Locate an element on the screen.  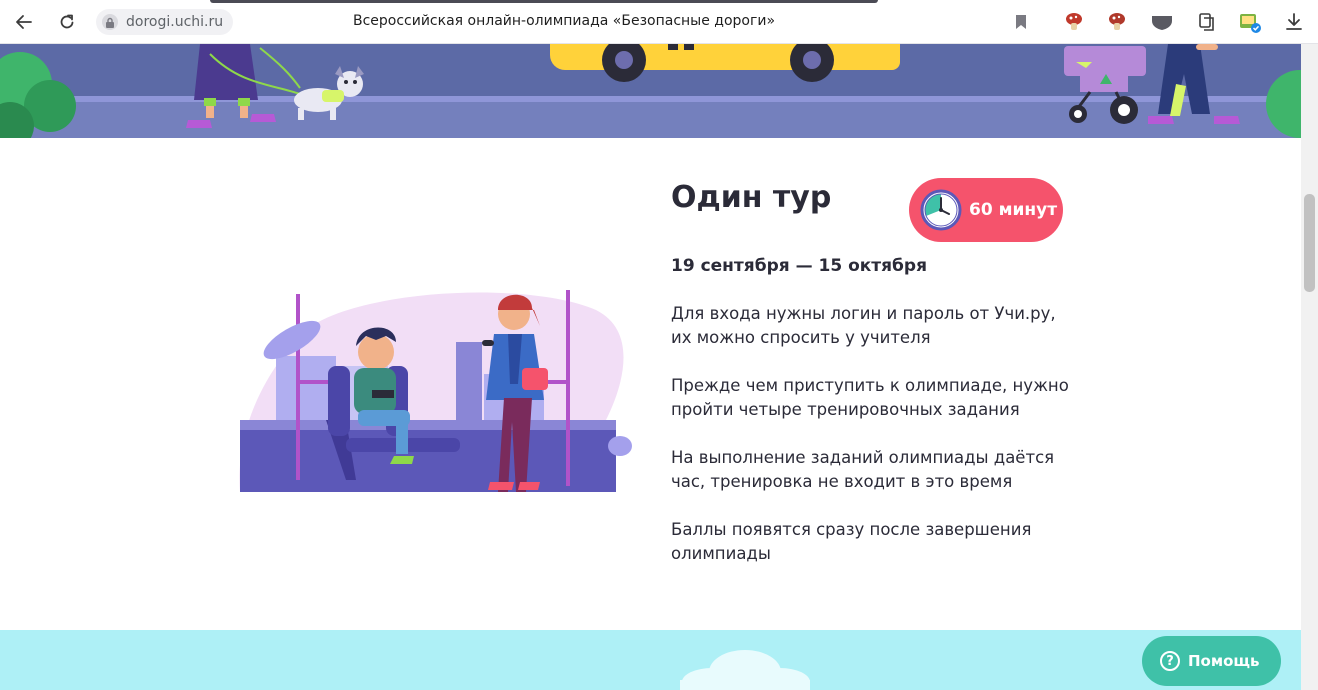
profile-picture-icon is located at coordinates (1250, 23).